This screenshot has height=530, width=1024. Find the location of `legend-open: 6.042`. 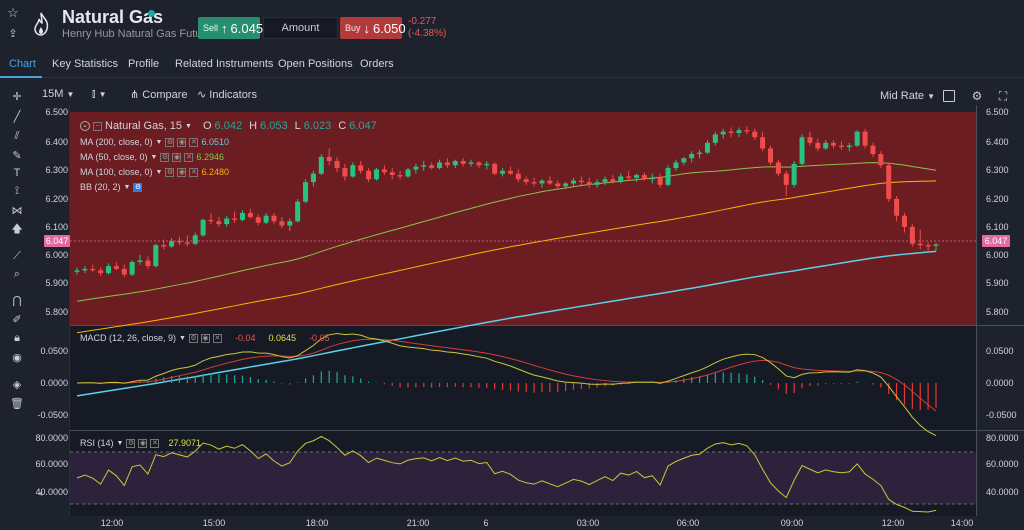

legend-open: 6.042 is located at coordinates (228, 126).